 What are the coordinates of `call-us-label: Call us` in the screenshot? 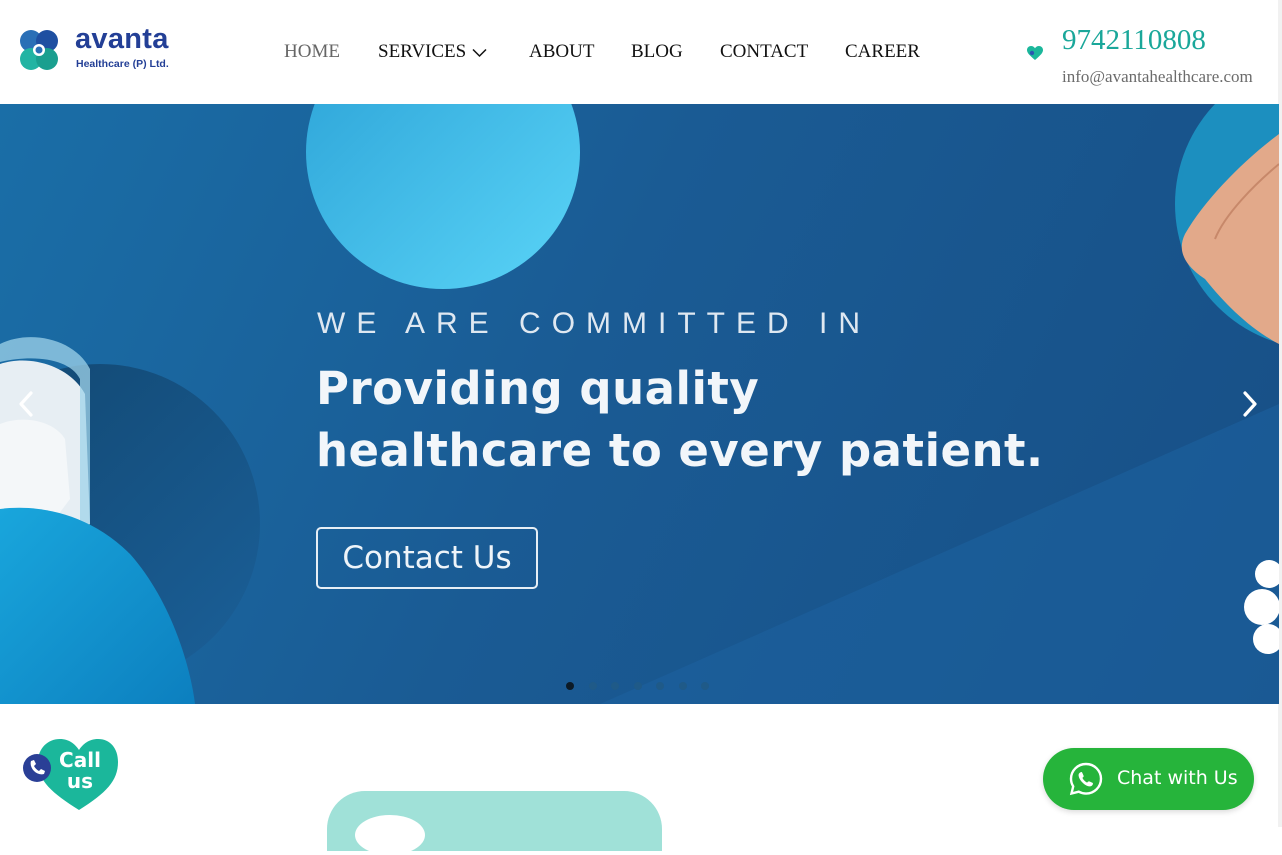 It's located at (80, 771).